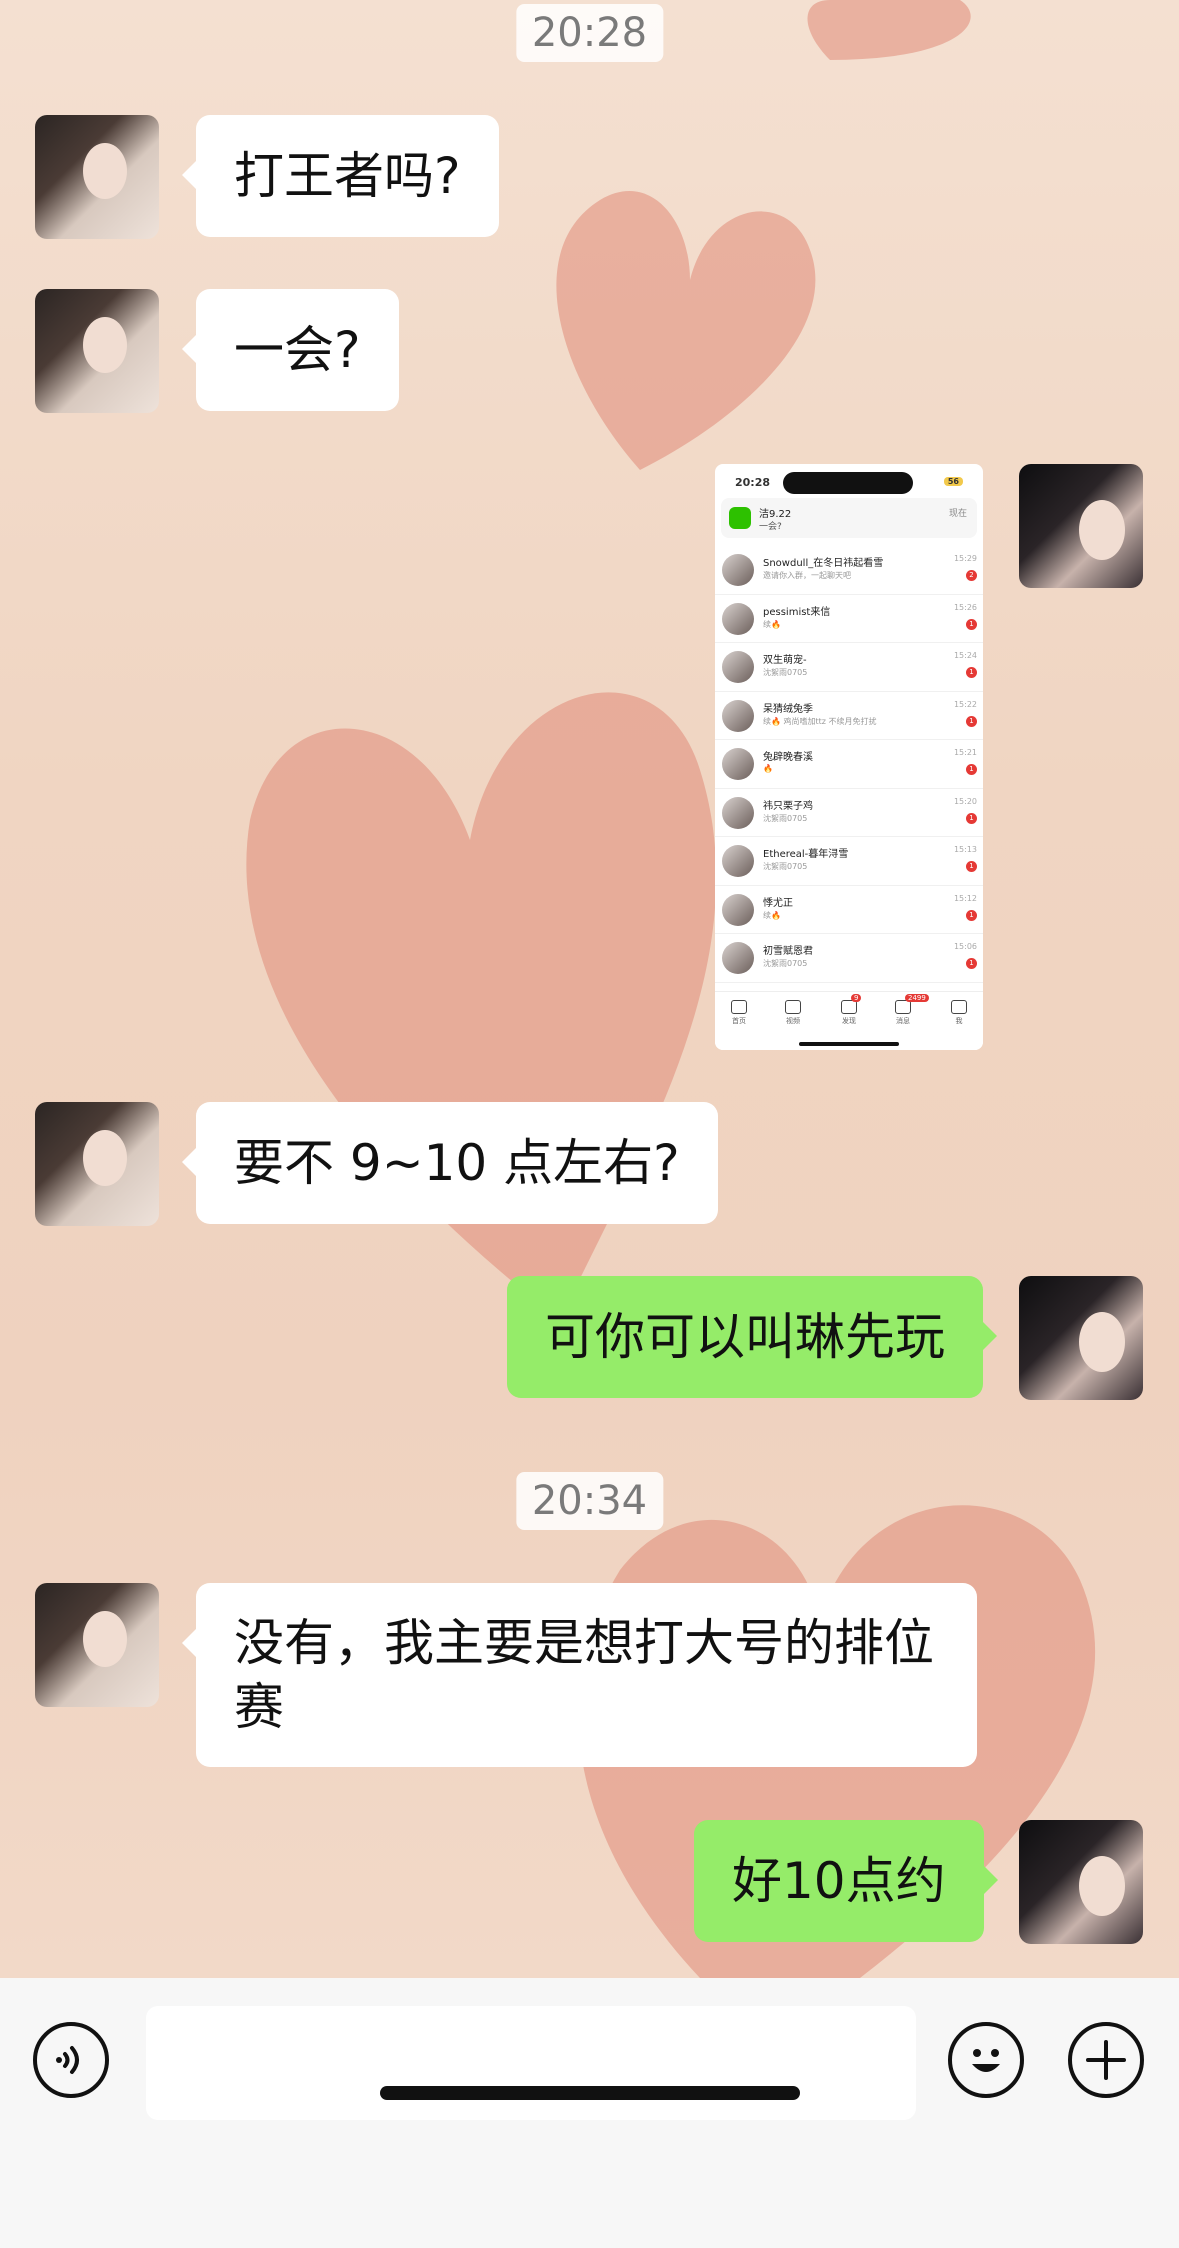 The image size is (1179, 2248). I want to click on home-indicator, so click(590, 2093).